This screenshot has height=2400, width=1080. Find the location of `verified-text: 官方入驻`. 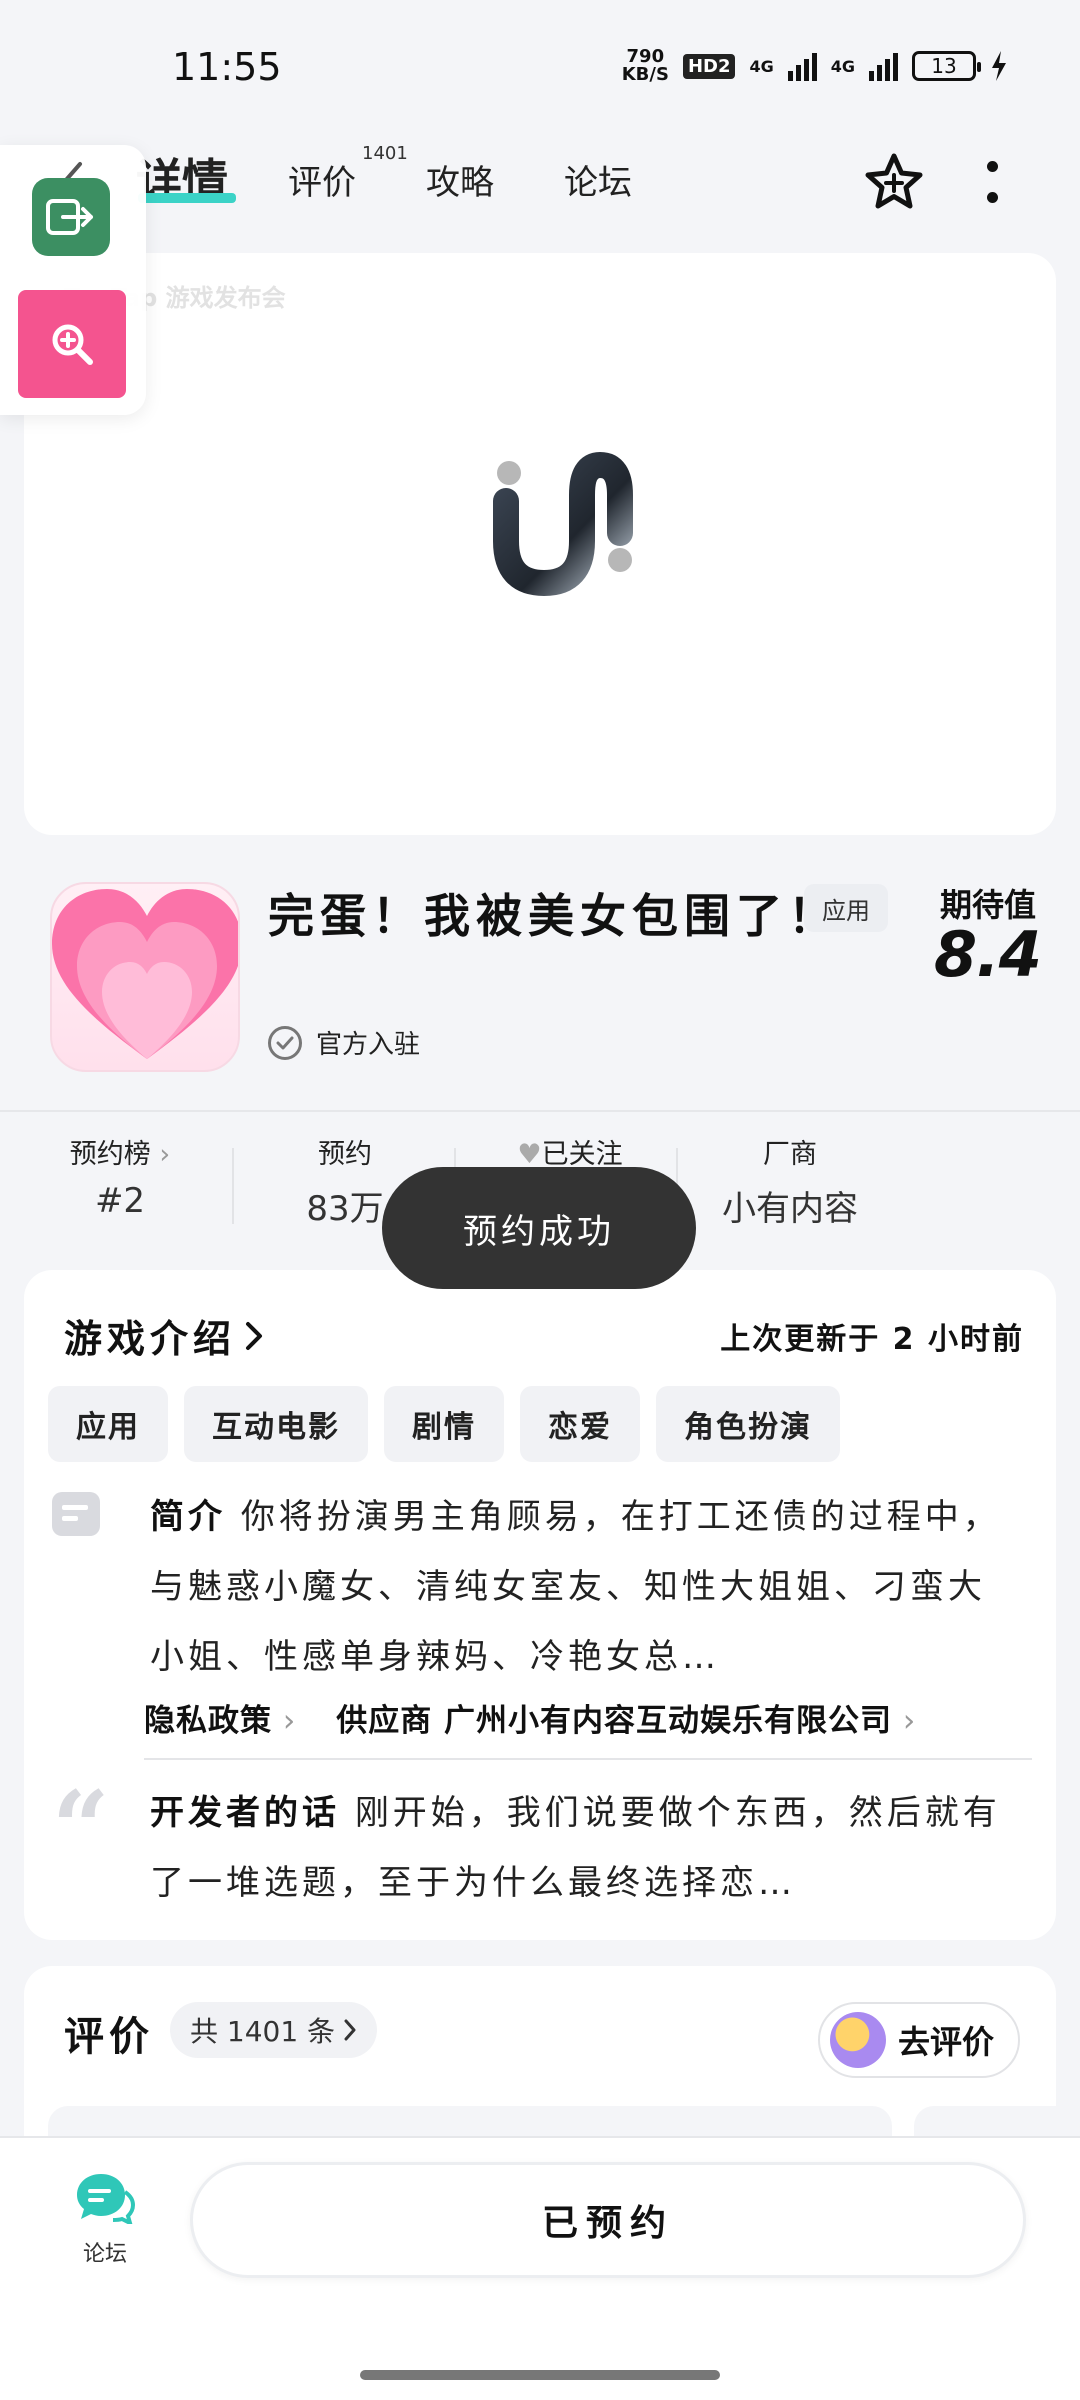

verified-text: 官方入驻 is located at coordinates (368, 1045).